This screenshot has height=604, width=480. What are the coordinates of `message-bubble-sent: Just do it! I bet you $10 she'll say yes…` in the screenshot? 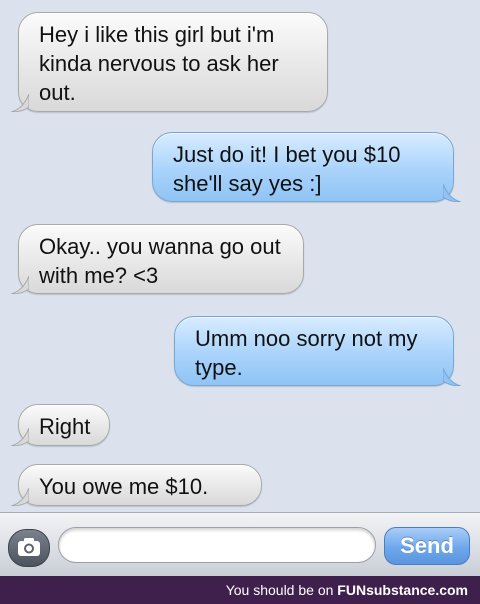 It's located at (306, 167).